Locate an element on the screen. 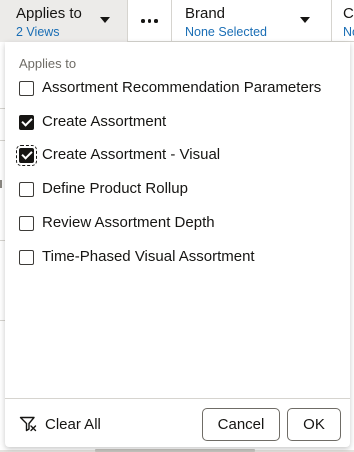  applies-to-title: Applies to is located at coordinates (49, 13).